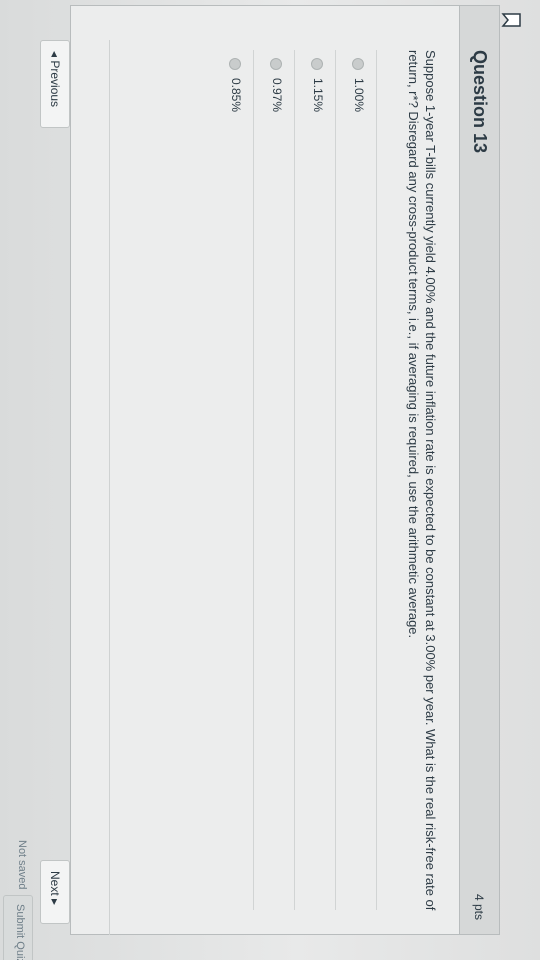 The image size is (540, 960). What do you see at coordinates (22, 865) in the screenshot?
I see `save-status: Not saved` at bounding box center [22, 865].